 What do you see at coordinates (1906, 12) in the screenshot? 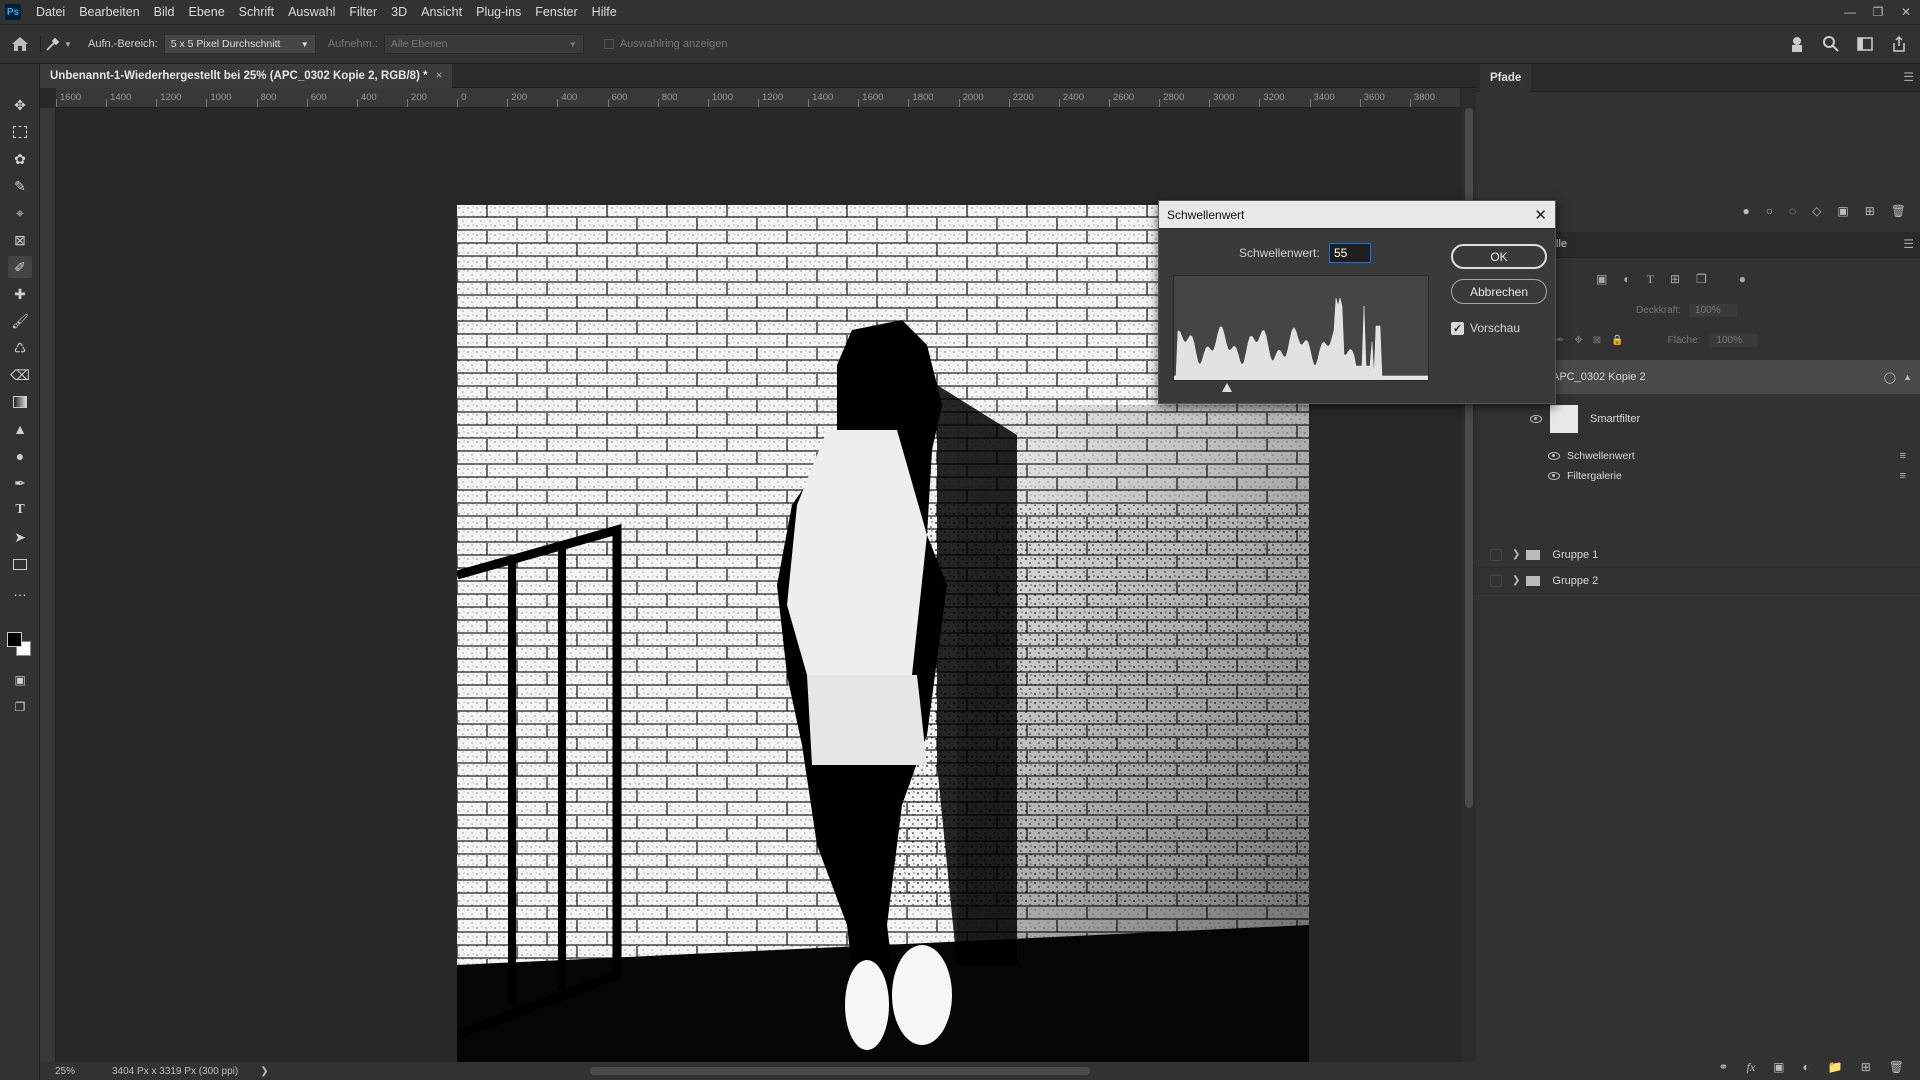
I see `close-window-icon: ✕` at bounding box center [1906, 12].